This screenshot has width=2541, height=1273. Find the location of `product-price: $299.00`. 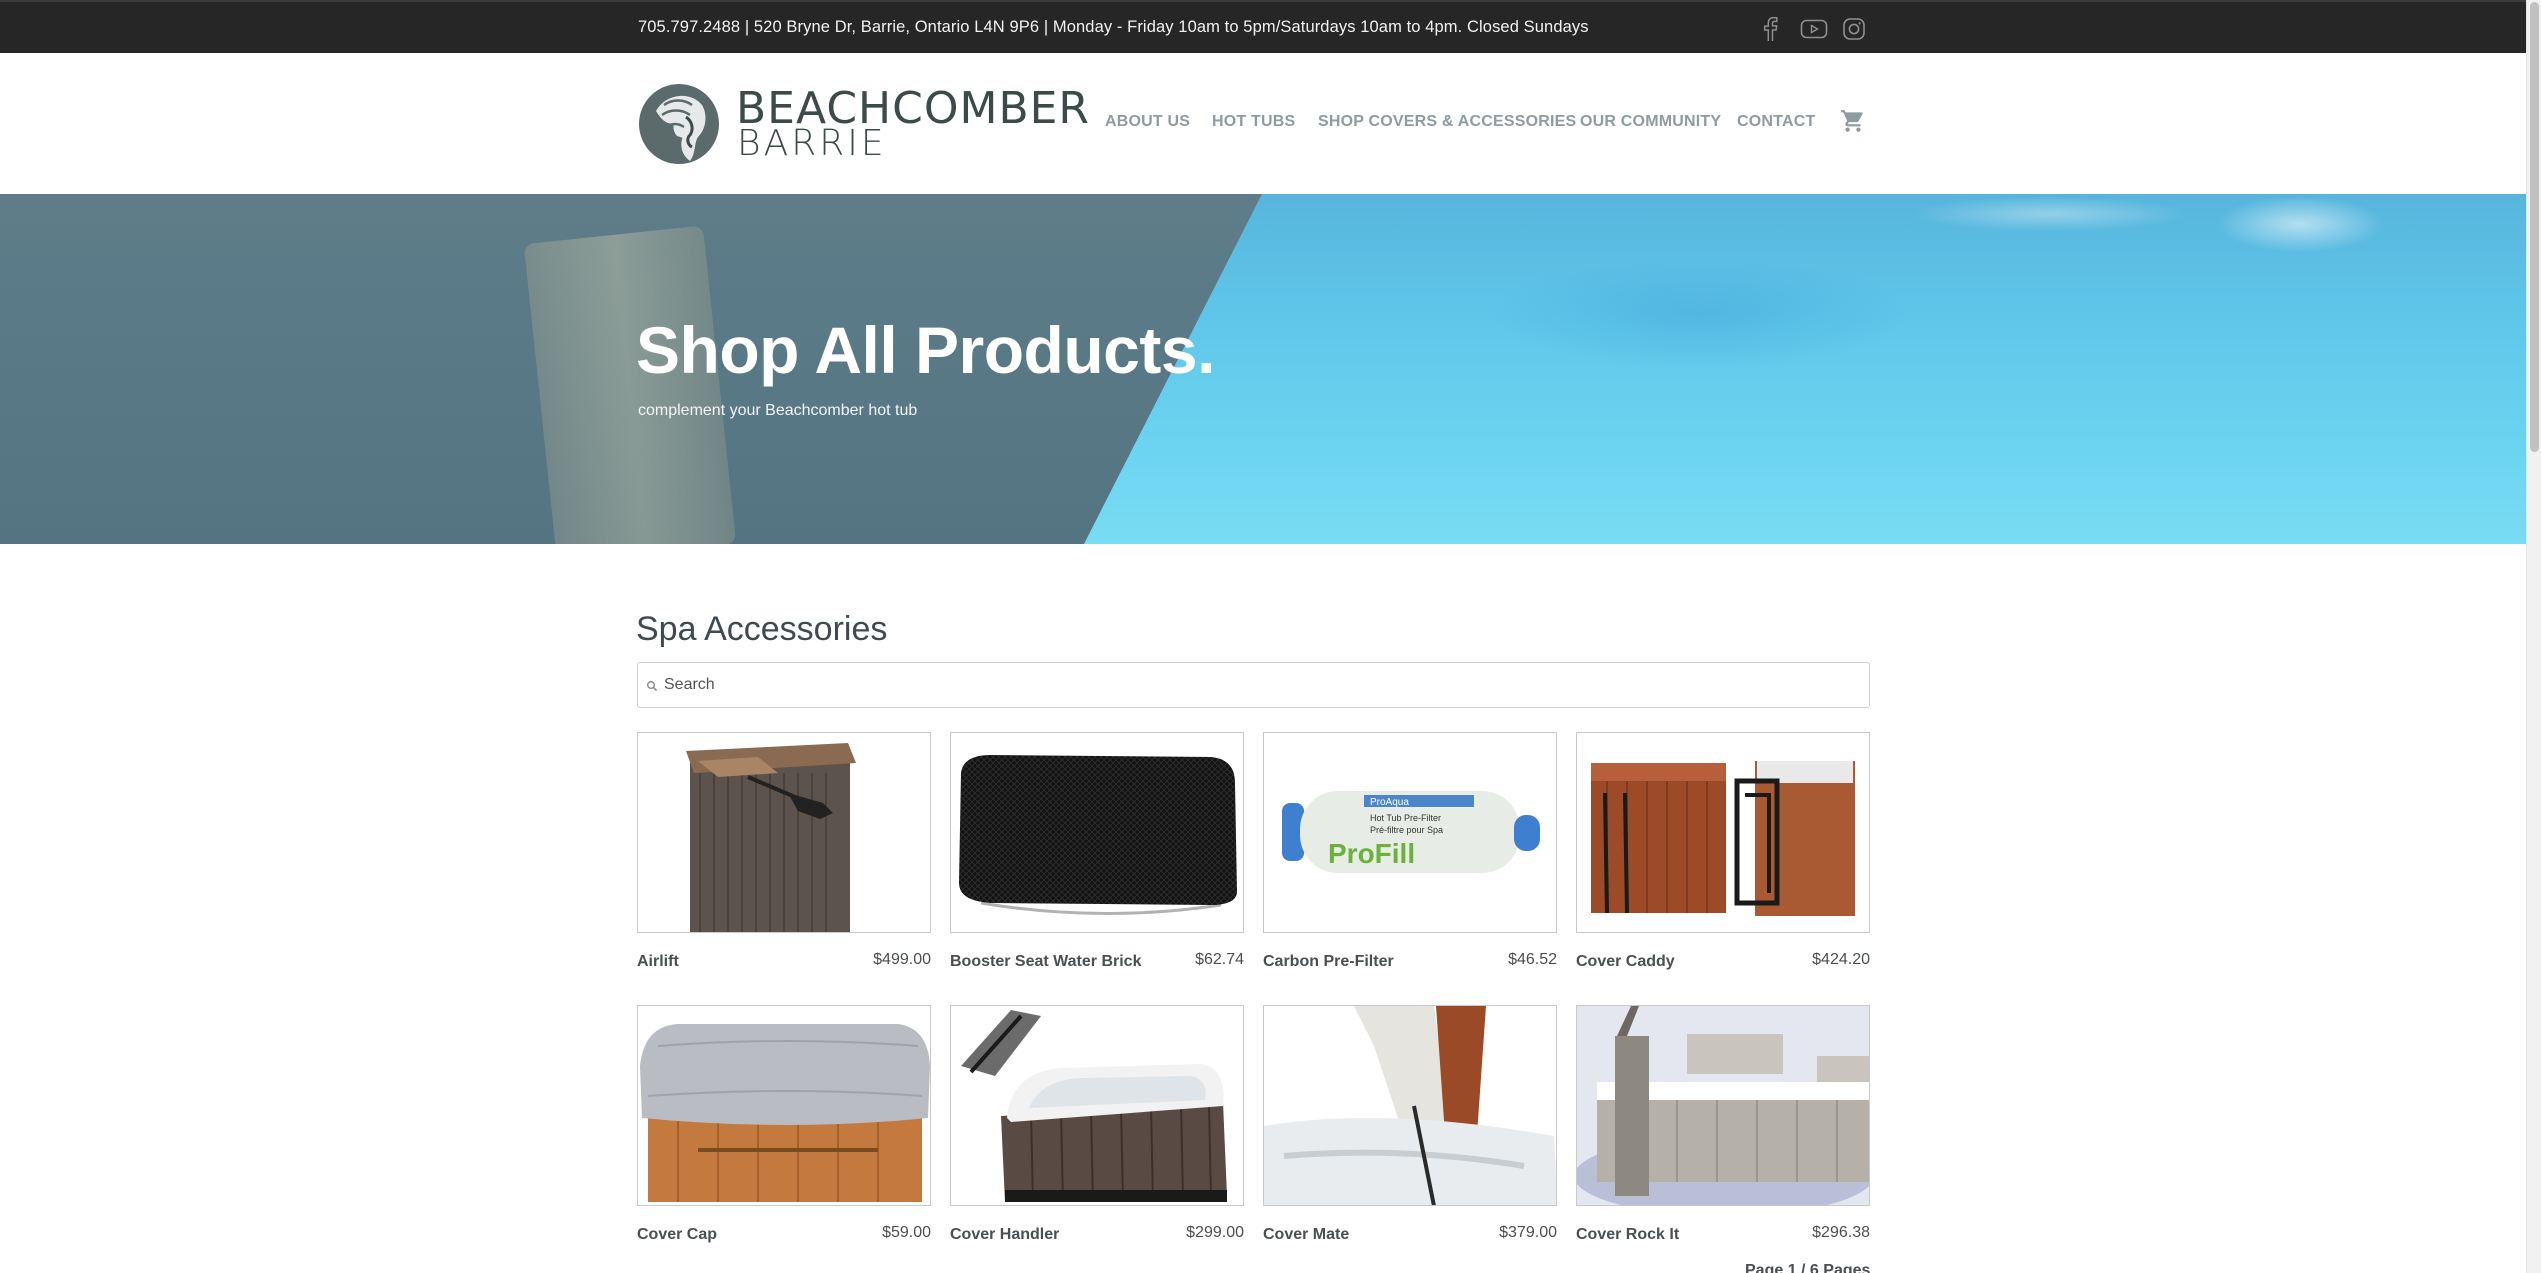

product-price: $299.00 is located at coordinates (1215, 1232).